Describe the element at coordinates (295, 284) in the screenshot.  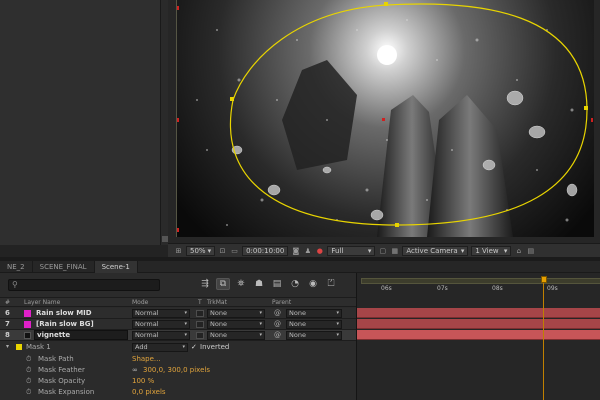
I see `motion-blur-icon: ◔` at that location.